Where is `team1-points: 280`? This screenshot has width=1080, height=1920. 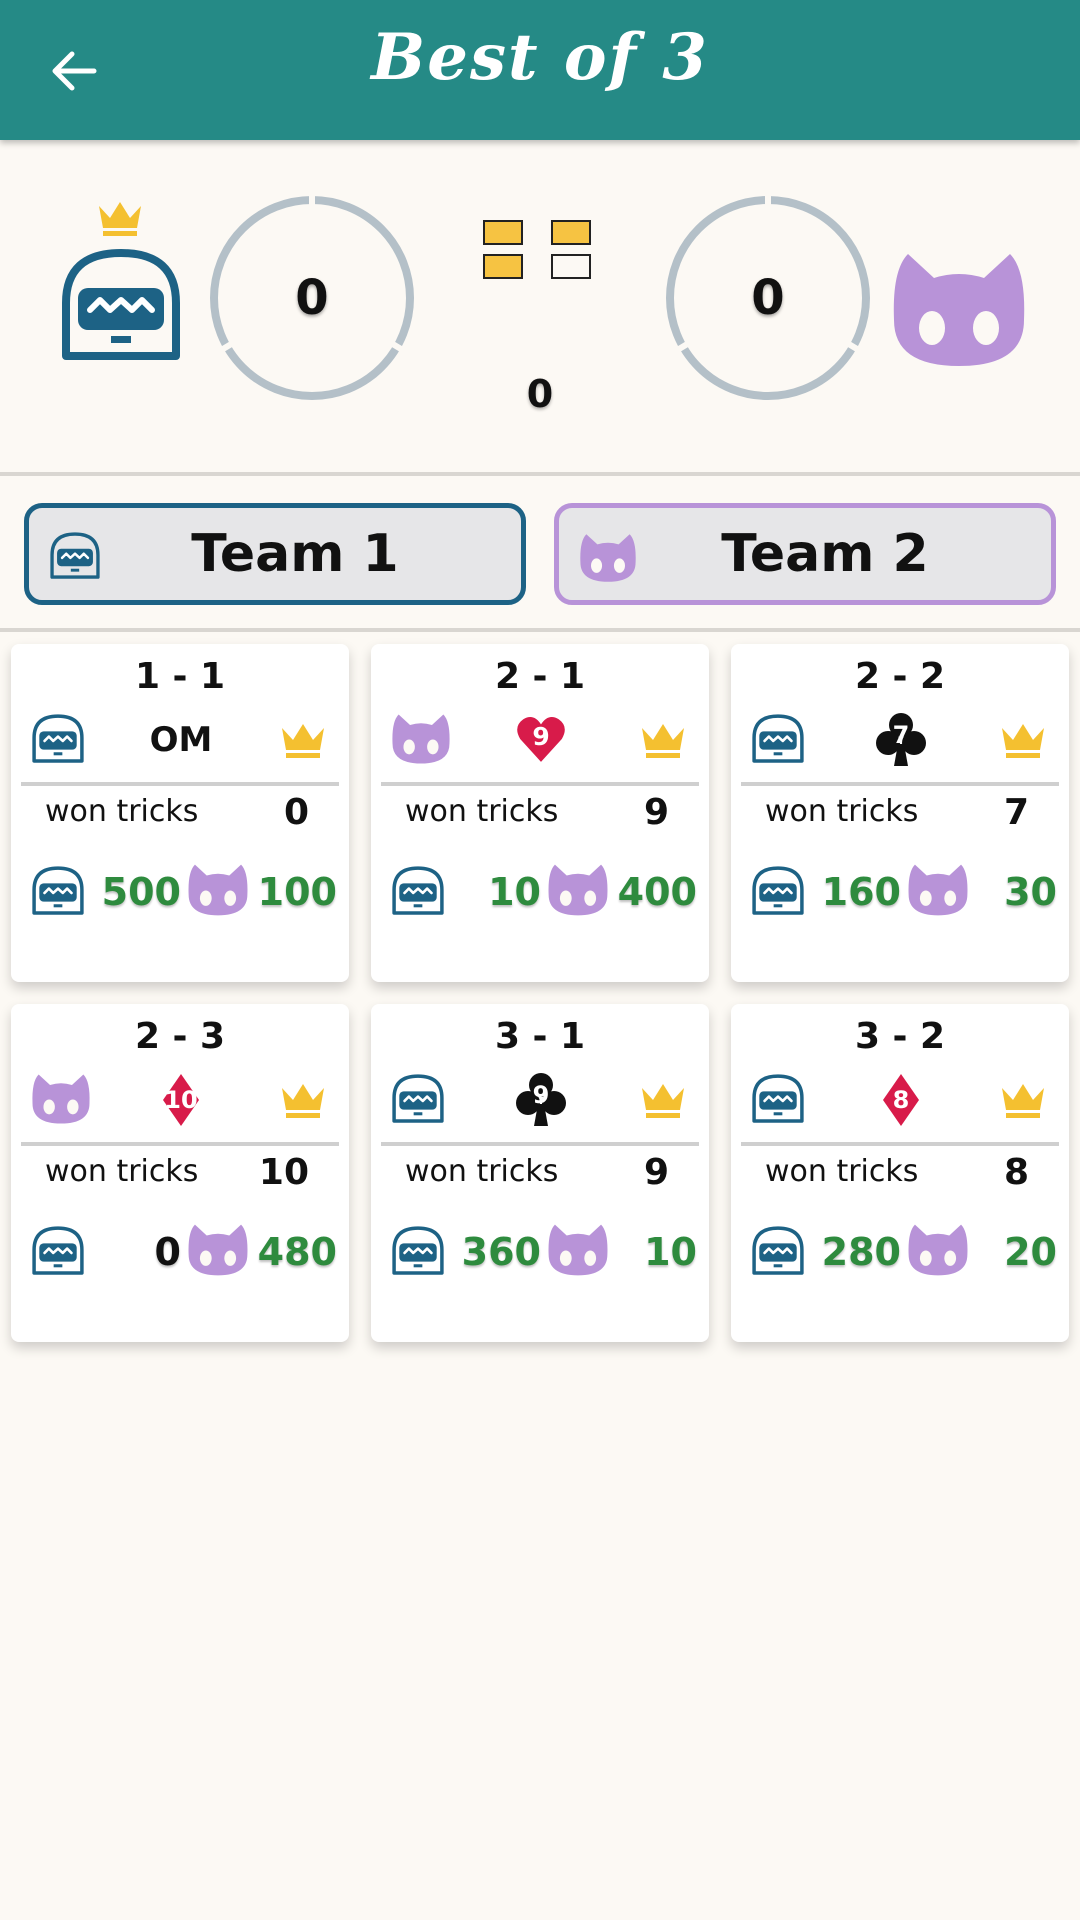 team1-points: 280 is located at coordinates (861, 1252).